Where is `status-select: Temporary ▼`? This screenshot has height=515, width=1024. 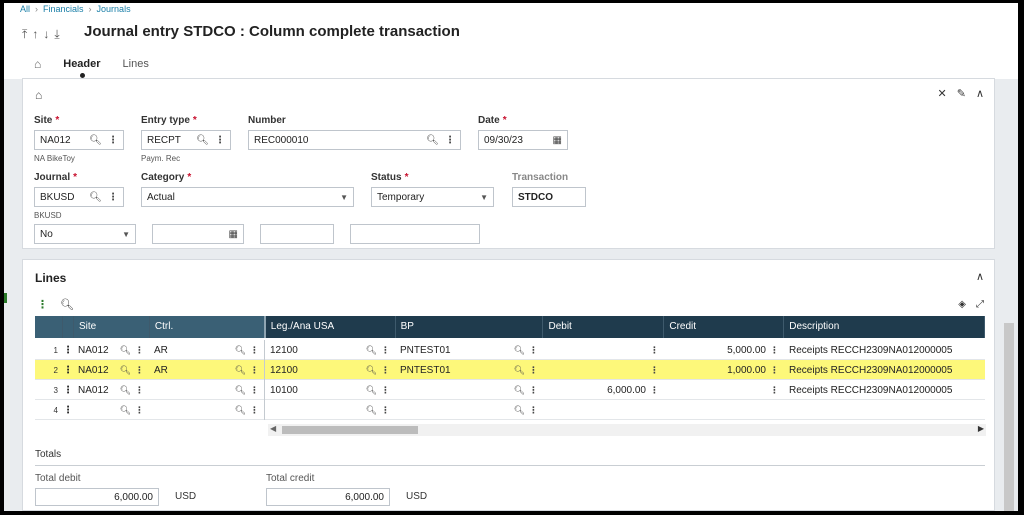
status-select: Temporary ▼ is located at coordinates (432, 197).